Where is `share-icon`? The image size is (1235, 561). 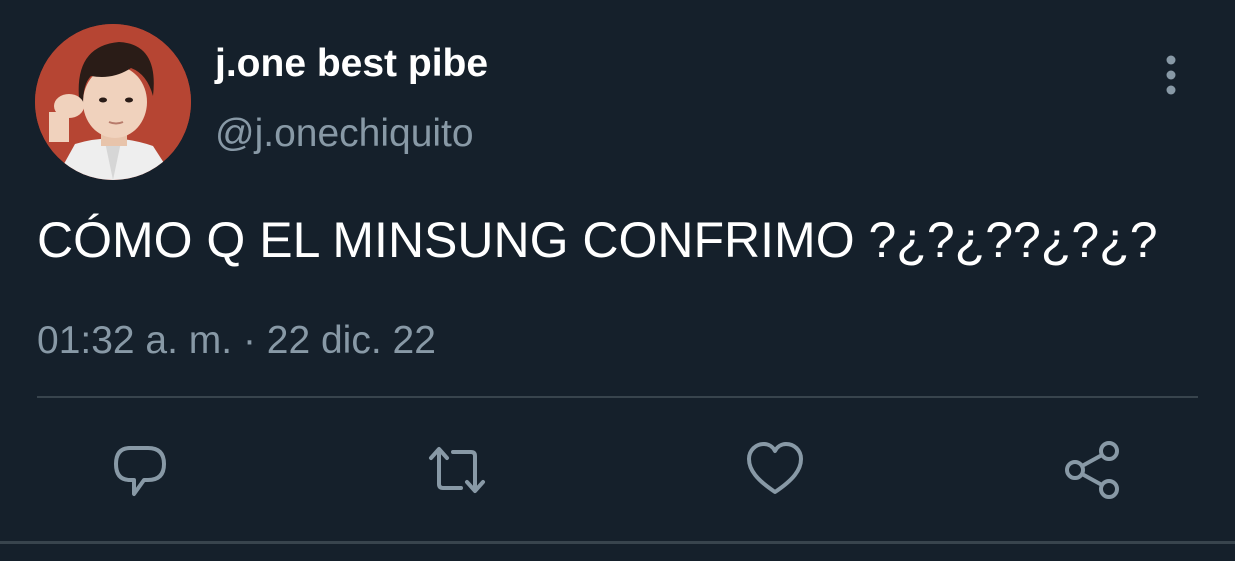 share-icon is located at coordinates (1092, 470).